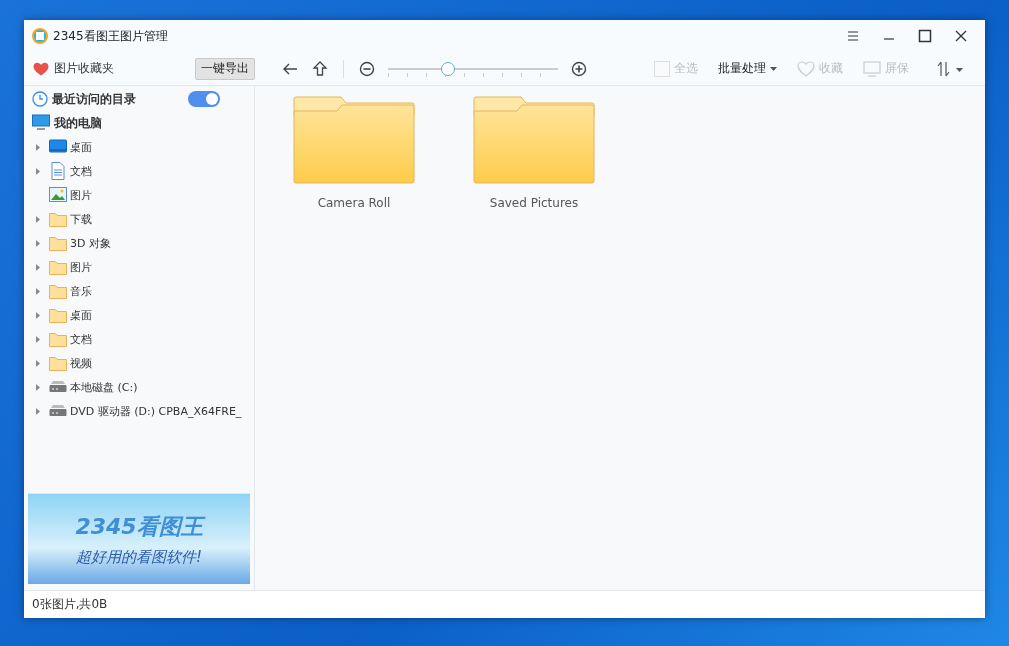 The height and width of the screenshot is (646, 1009). What do you see at coordinates (354, 203) in the screenshot?
I see `folder-name: Camera Roll` at bounding box center [354, 203].